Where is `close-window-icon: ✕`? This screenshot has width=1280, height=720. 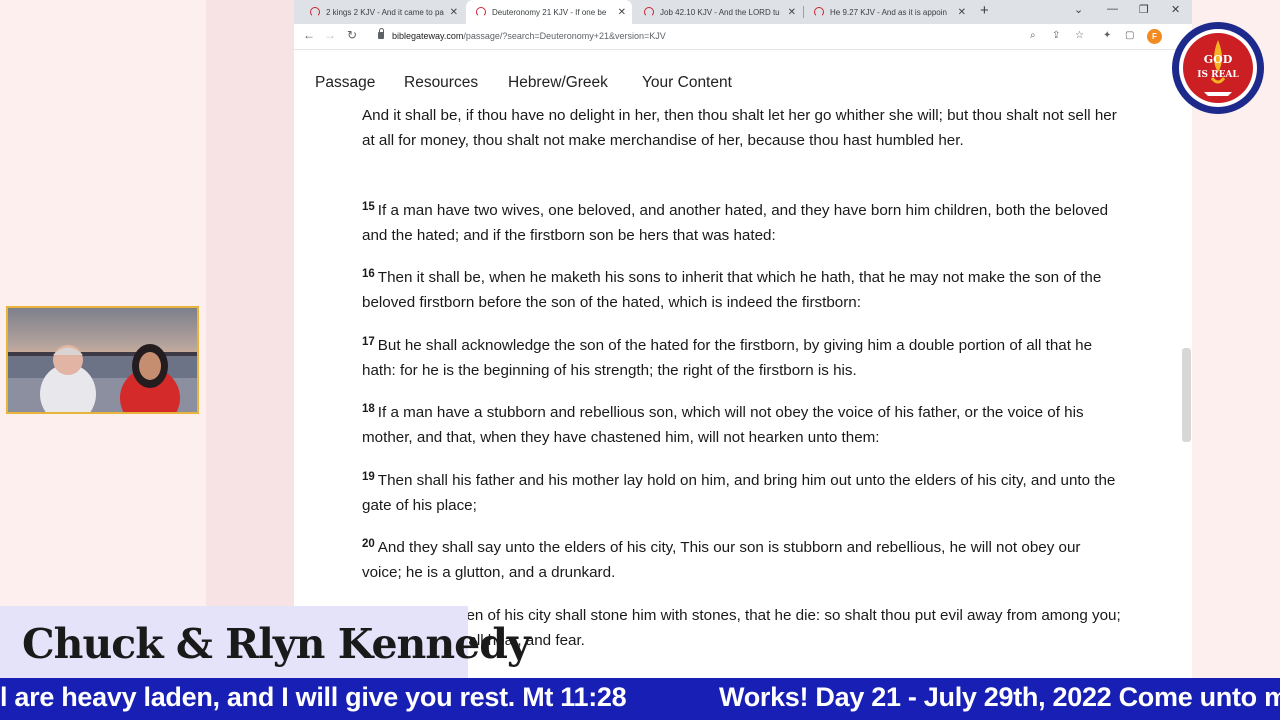 close-window-icon: ✕ is located at coordinates (1175, 9).